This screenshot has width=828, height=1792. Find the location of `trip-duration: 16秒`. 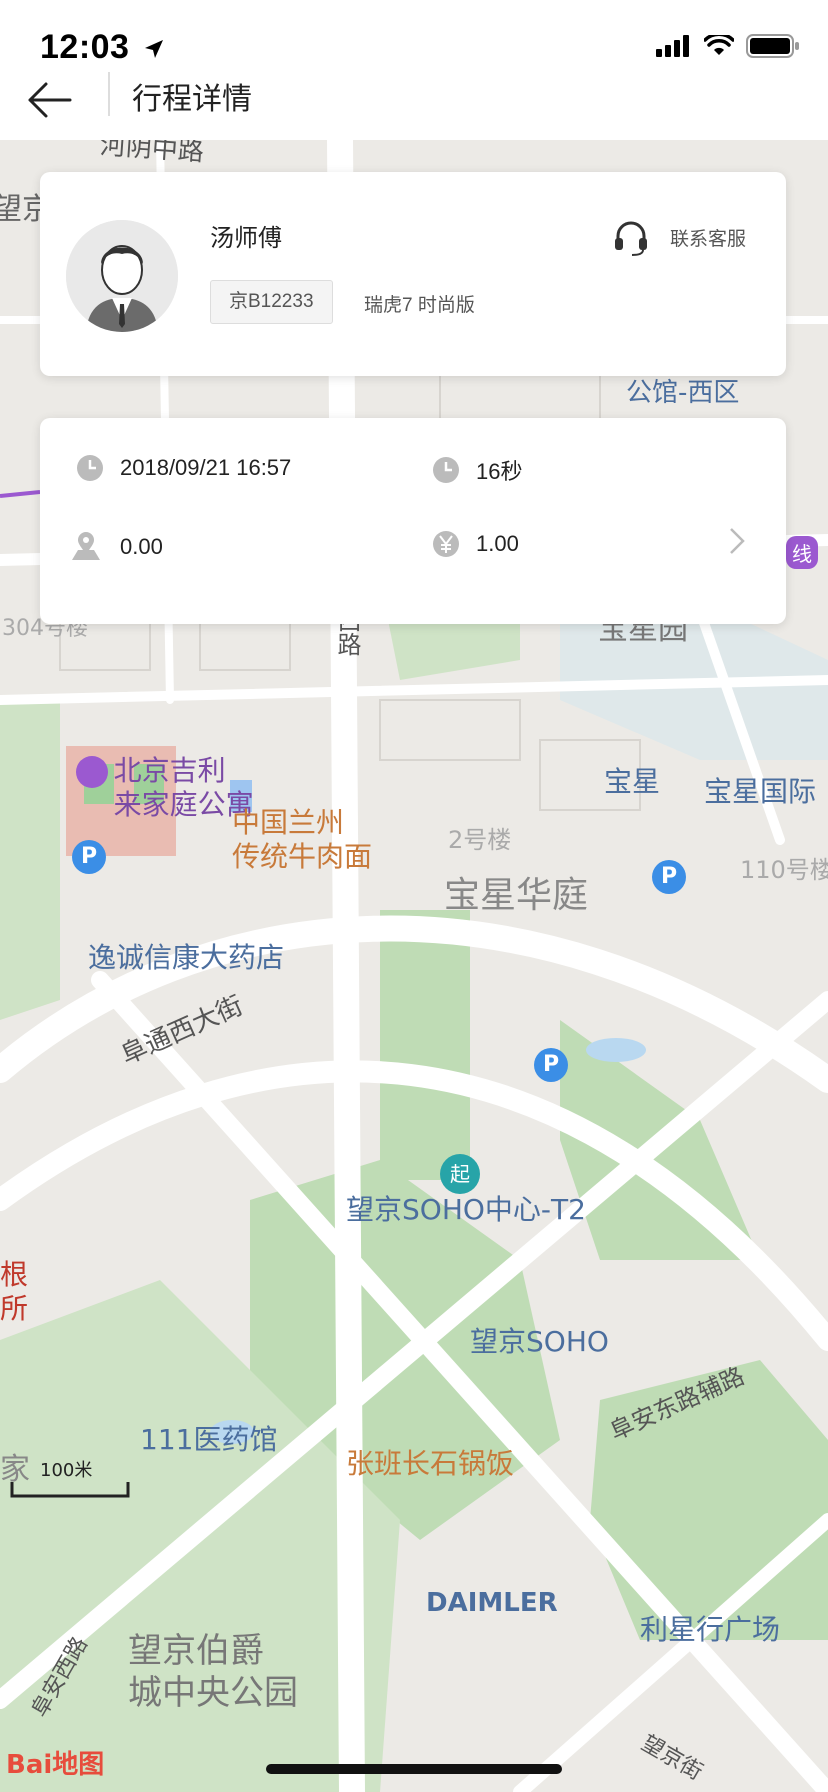

trip-duration: 16秒 is located at coordinates (499, 471).